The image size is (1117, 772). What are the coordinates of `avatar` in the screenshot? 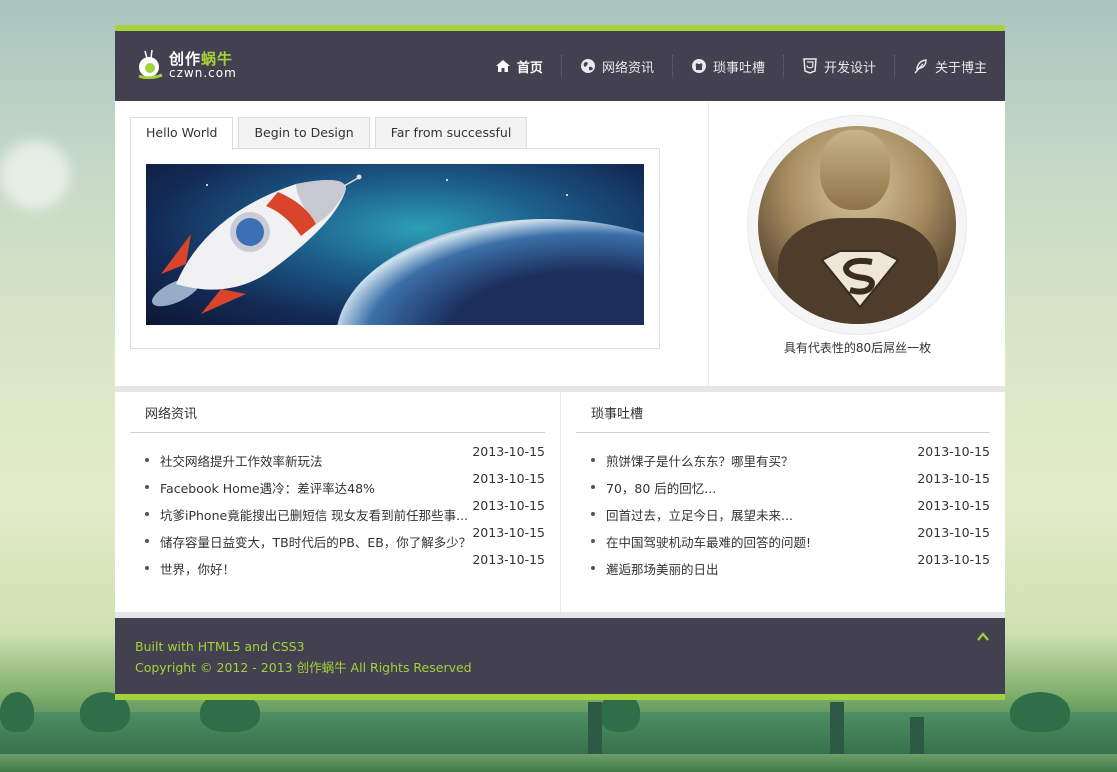 It's located at (857, 225).